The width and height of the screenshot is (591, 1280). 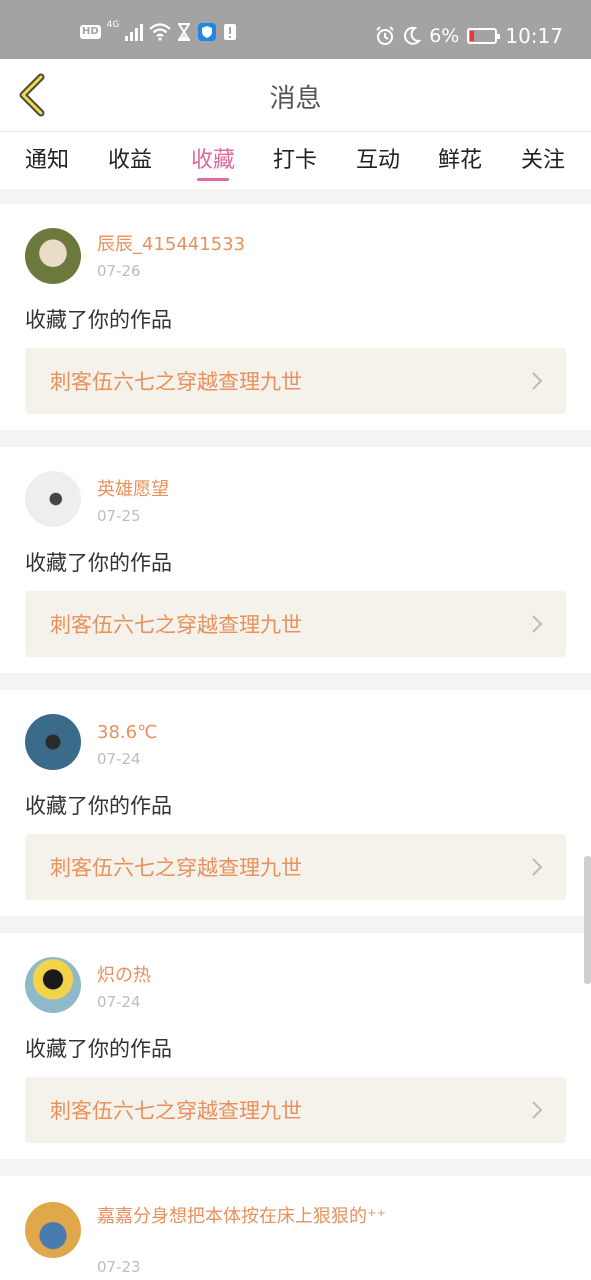 I want to click on network-gen-label: 4G, so click(x=113, y=25).